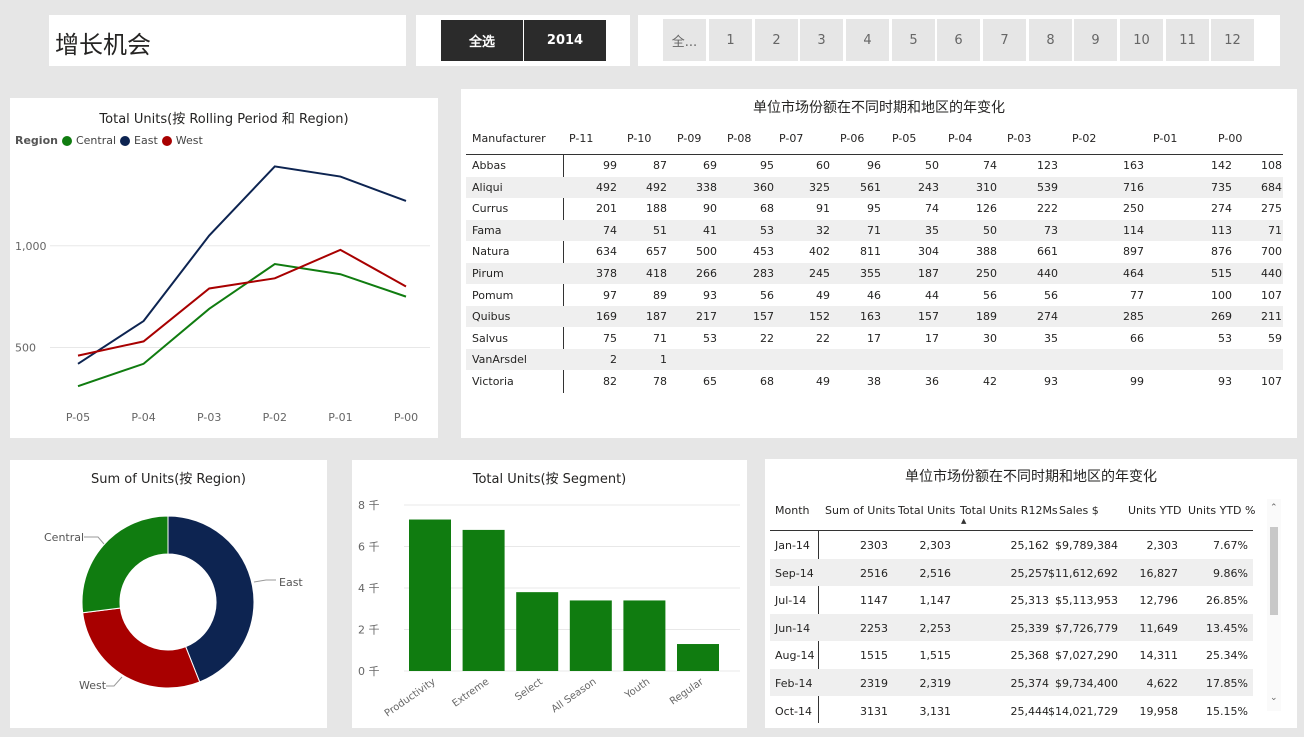 The width and height of the screenshot is (1304, 737). Describe the element at coordinates (926, 510) in the screenshot. I see `month-table-header: Total Units` at that location.